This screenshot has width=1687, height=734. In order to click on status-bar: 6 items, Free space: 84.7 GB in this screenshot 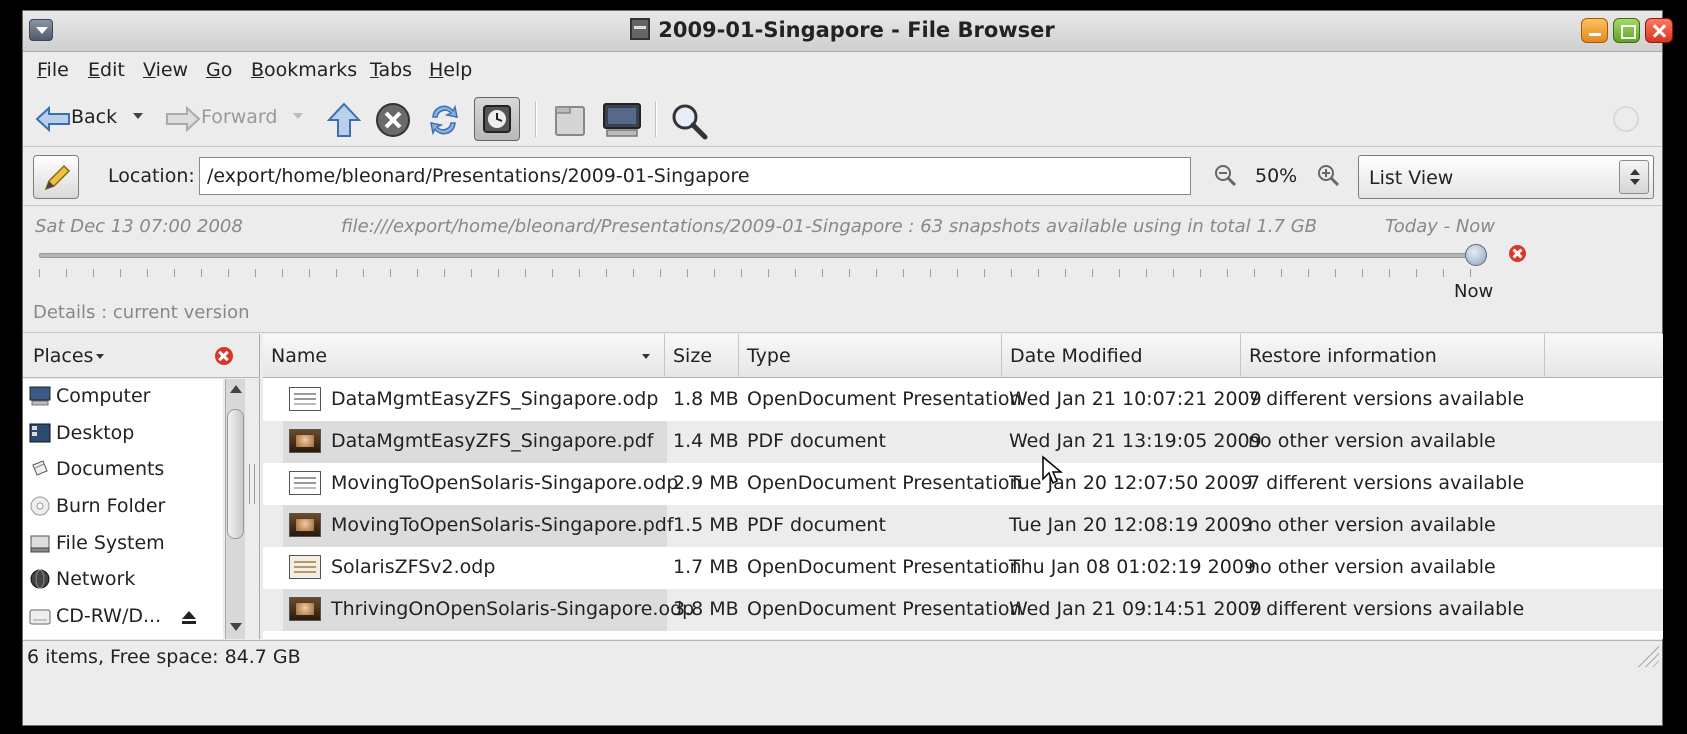, I will do `click(842, 656)`.